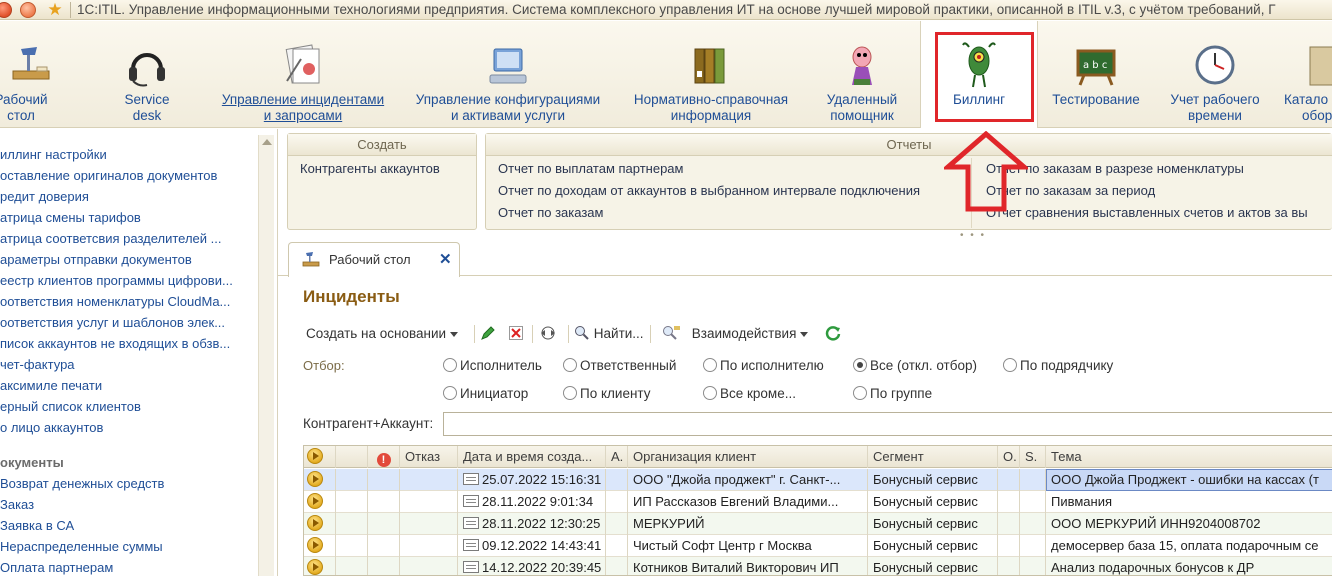 This screenshot has width=1332, height=576. Describe the element at coordinates (1305, 74) in the screenshot. I see `section-catalog: Катало обор` at that location.